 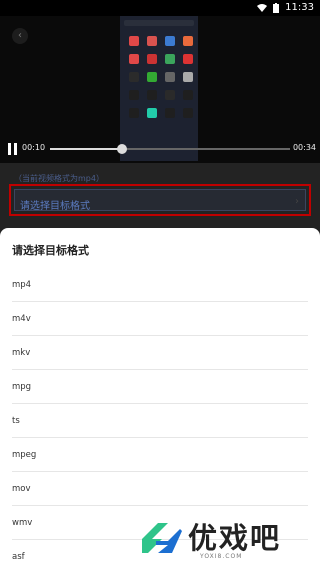 I want to click on current-format-text: （当前视频格式为mp4）, so click(x=59, y=178).